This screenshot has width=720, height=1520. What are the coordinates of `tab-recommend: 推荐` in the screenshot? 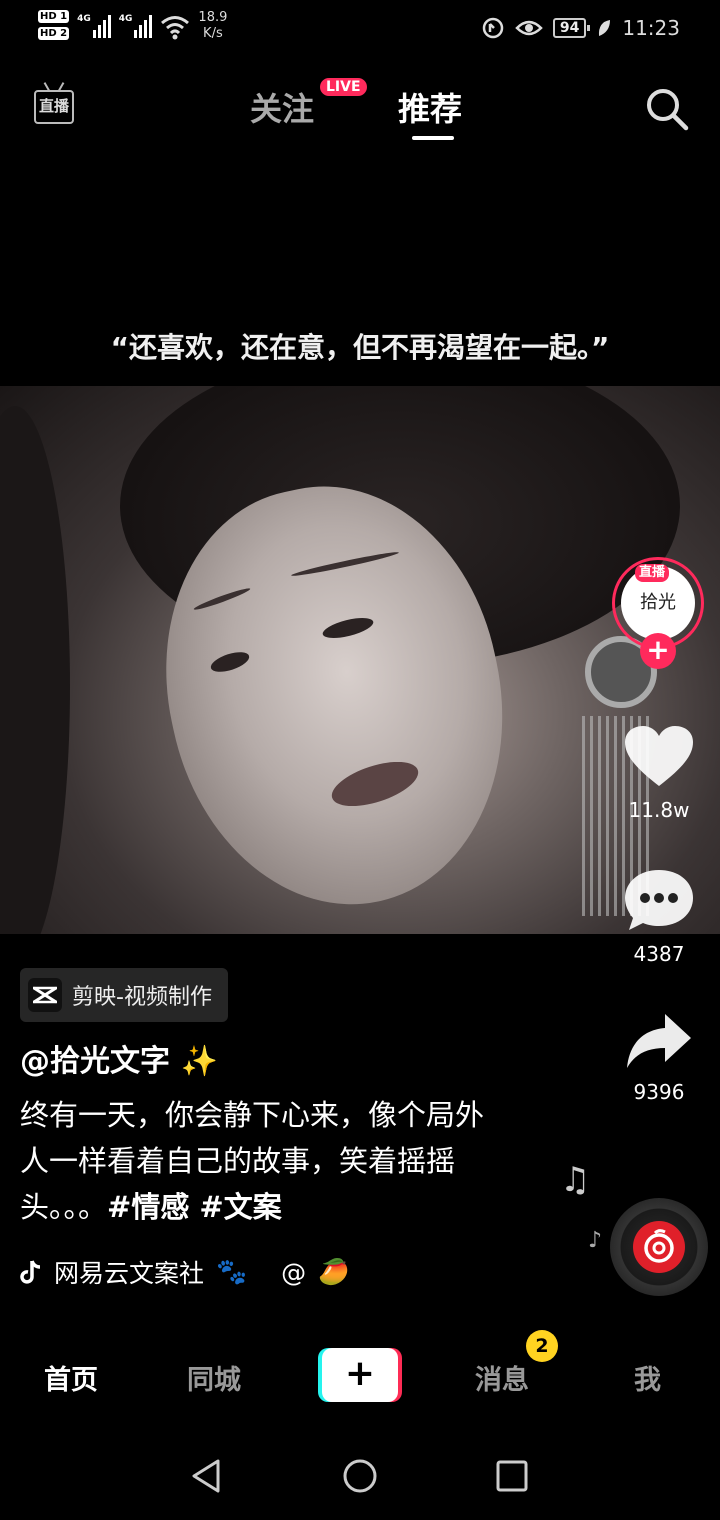 It's located at (430, 107).